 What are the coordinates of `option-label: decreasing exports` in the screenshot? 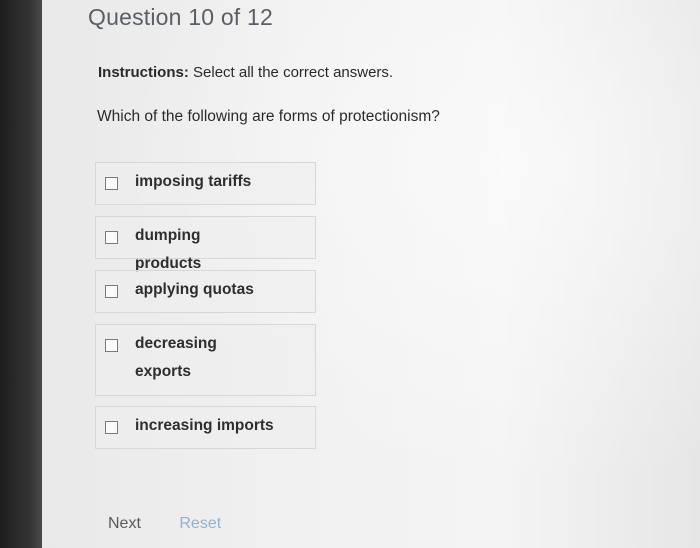 It's located at (176, 357).